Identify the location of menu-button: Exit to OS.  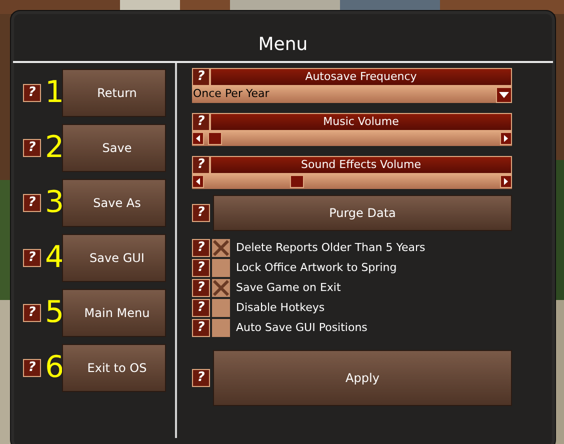
(114, 368).